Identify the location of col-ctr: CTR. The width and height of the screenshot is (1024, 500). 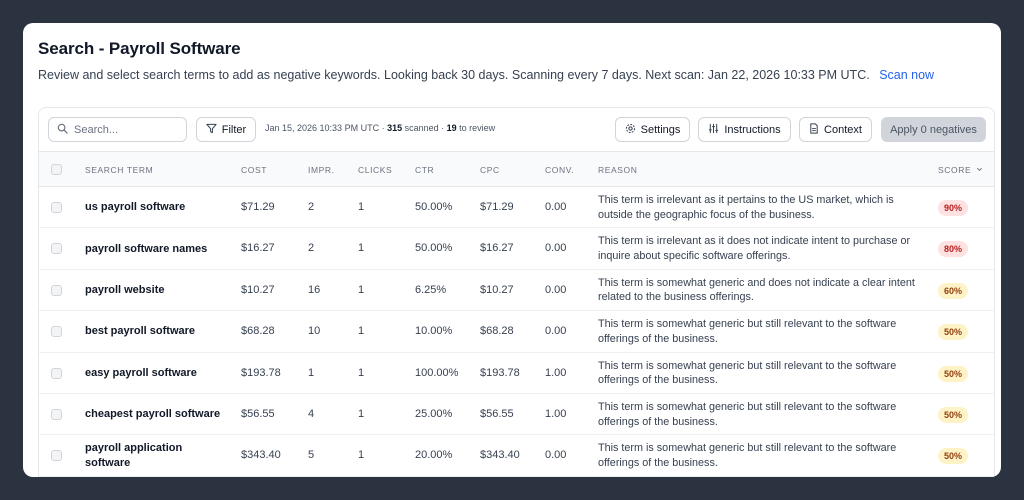
(424, 170).